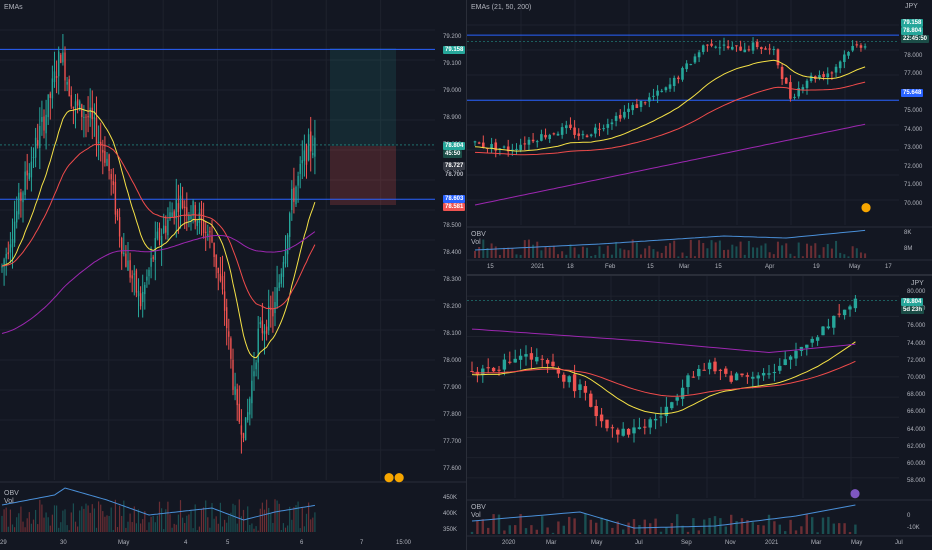  I want to click on br-price-tick: 60.000, so click(916, 464).